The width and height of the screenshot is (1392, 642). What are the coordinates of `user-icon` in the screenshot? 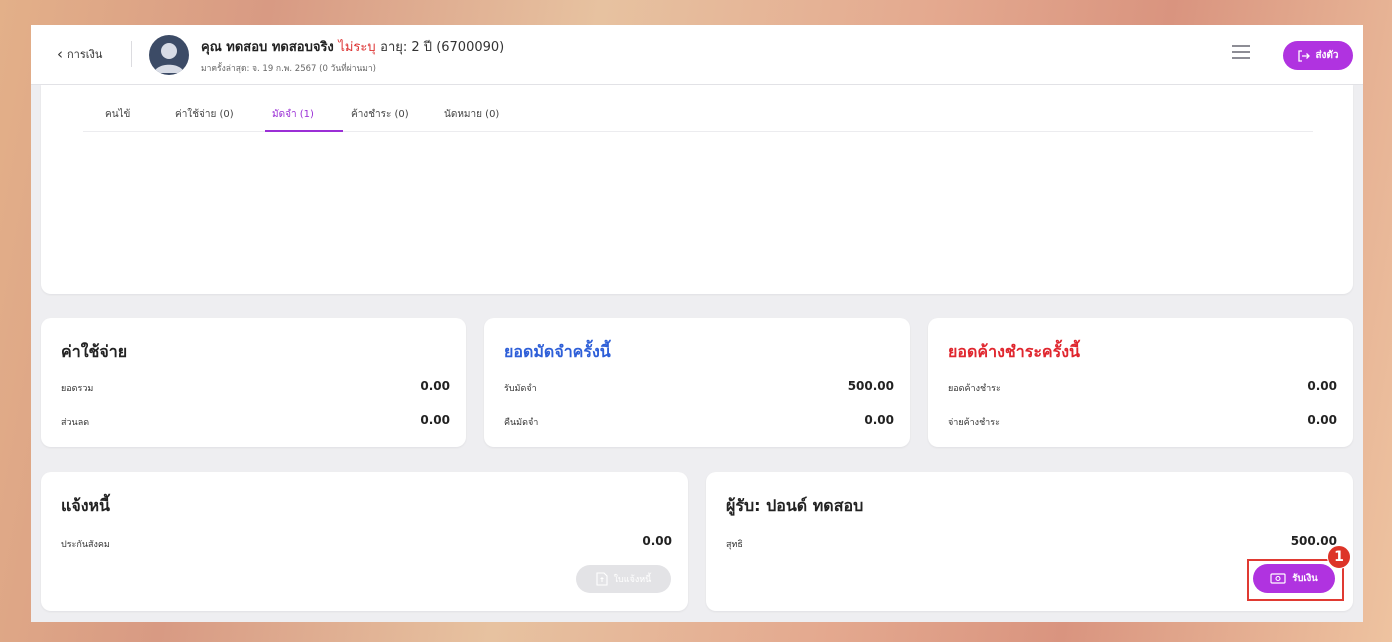 It's located at (169, 58).